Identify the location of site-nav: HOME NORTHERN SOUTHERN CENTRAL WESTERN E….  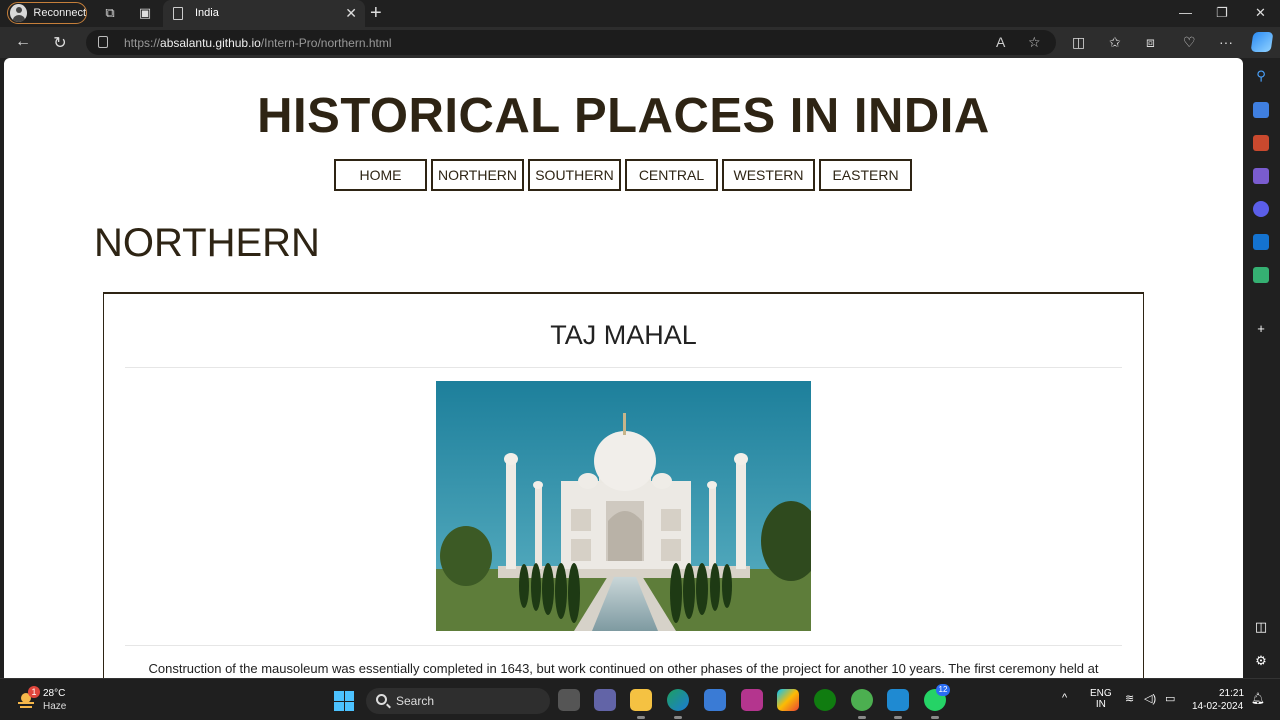
(623, 175).